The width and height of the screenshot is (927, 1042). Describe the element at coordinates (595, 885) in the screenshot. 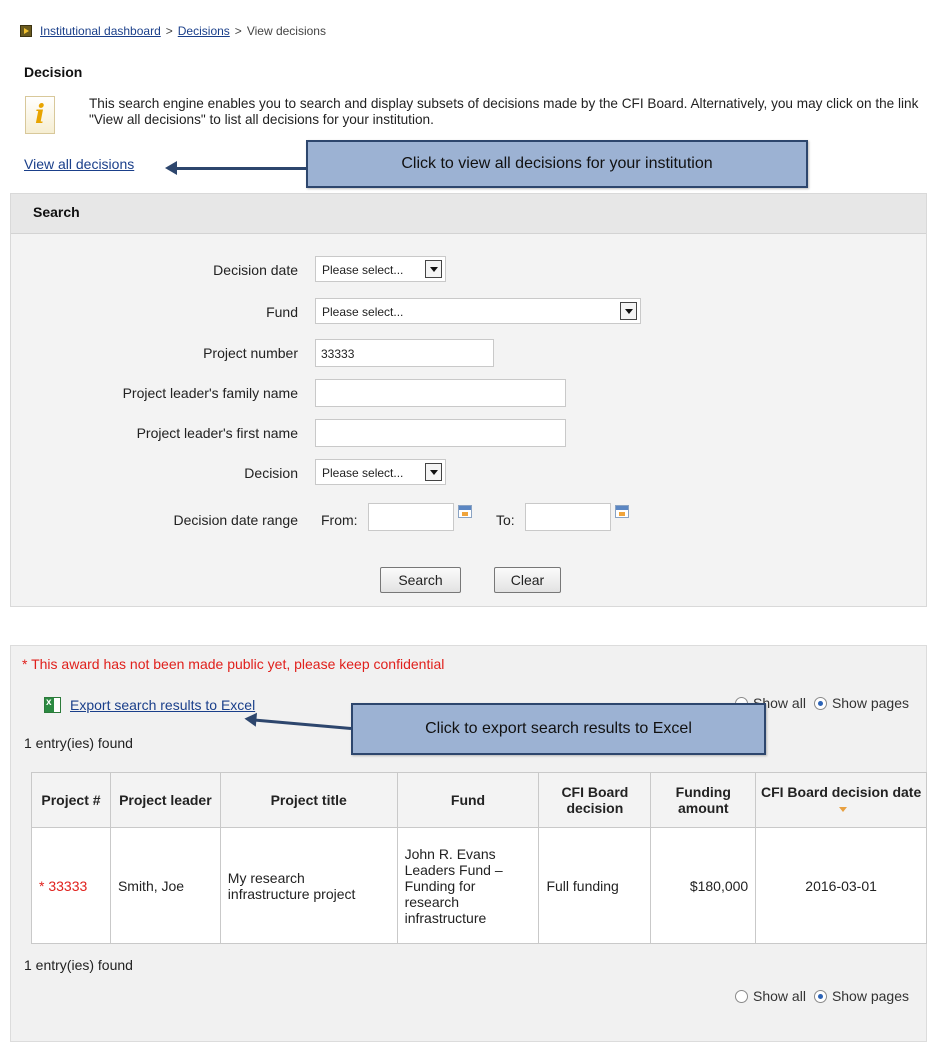

I see `cell-decision: Full funding` at that location.